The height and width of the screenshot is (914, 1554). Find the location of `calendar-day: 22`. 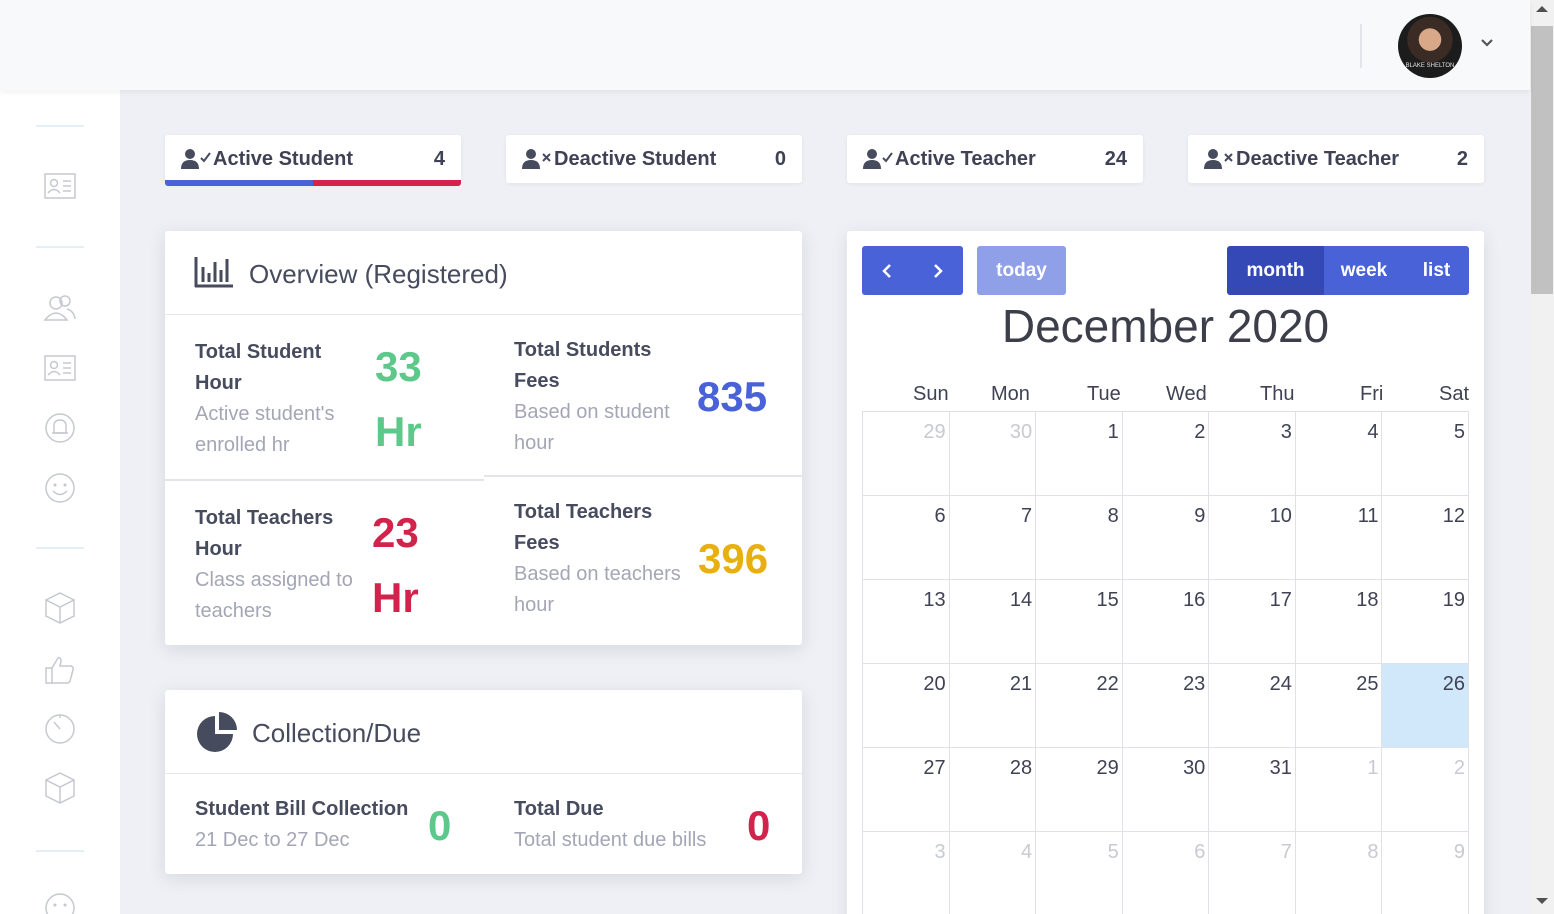

calendar-day: 22 is located at coordinates (1079, 706).